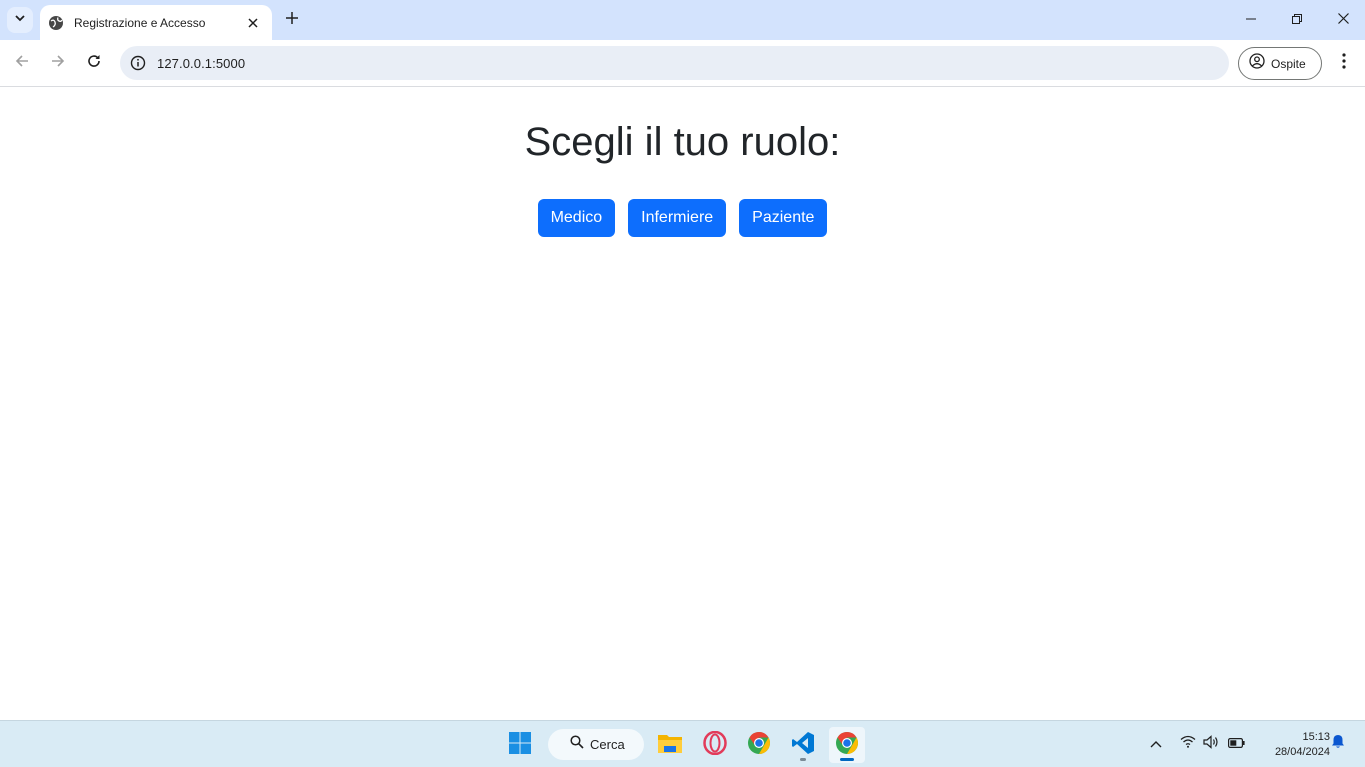 The image size is (1365, 767). I want to click on taskbar-search: Cerca, so click(596, 744).